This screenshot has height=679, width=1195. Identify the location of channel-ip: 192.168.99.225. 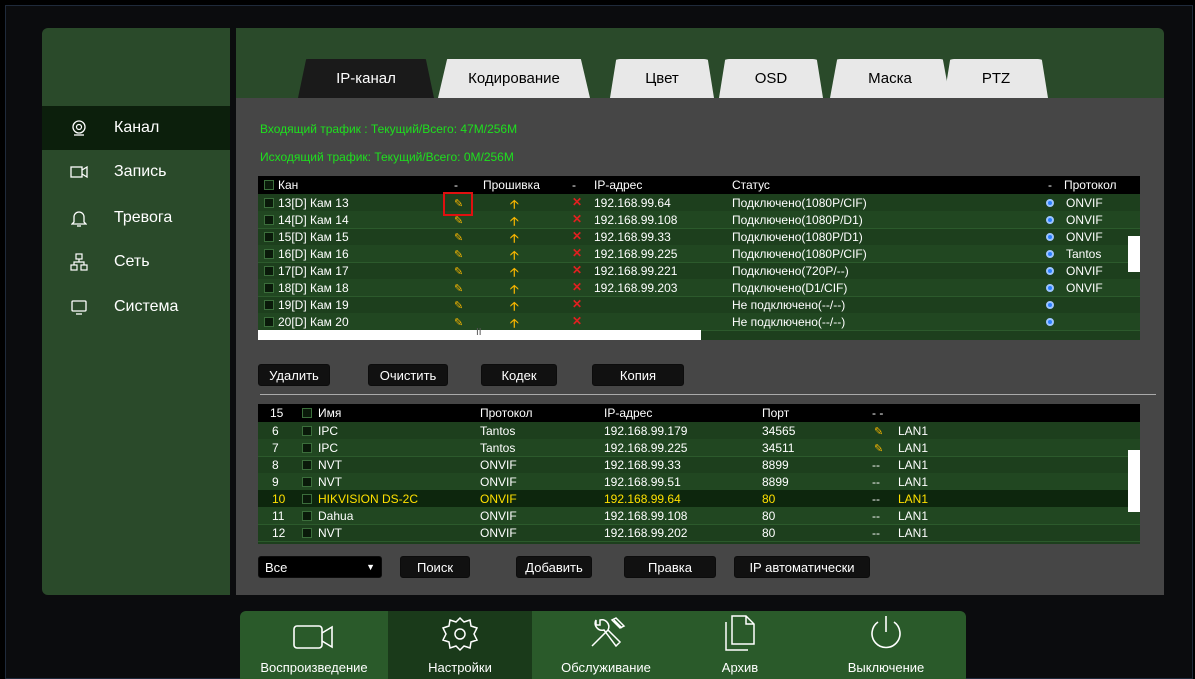
(636, 254).